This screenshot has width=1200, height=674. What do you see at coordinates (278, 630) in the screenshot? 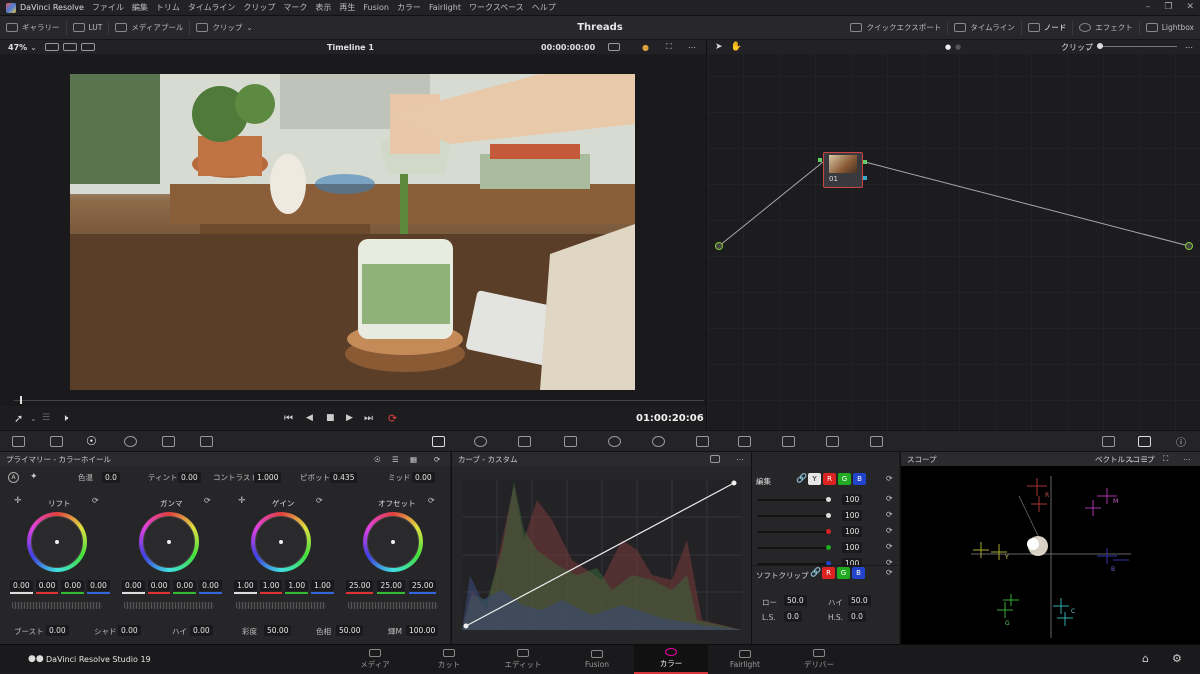
I see `saturation-value: 50.00` at bounding box center [278, 630].